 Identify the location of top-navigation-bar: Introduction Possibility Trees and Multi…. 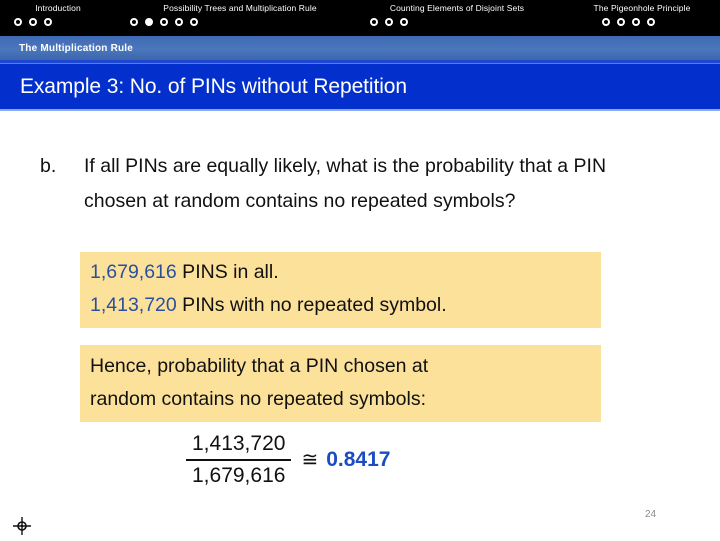
(360, 18).